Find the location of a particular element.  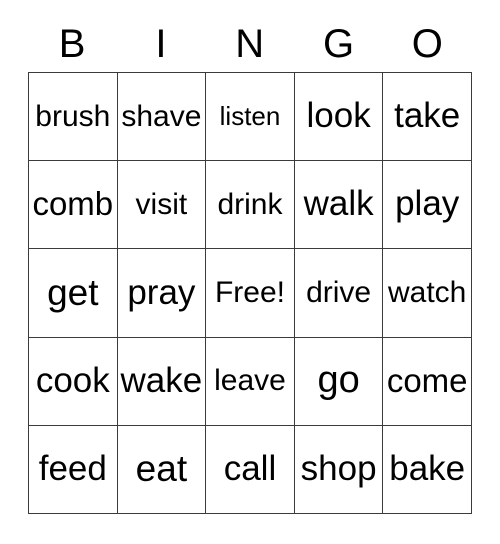

bingo-cell-label: walk is located at coordinates (338, 204).